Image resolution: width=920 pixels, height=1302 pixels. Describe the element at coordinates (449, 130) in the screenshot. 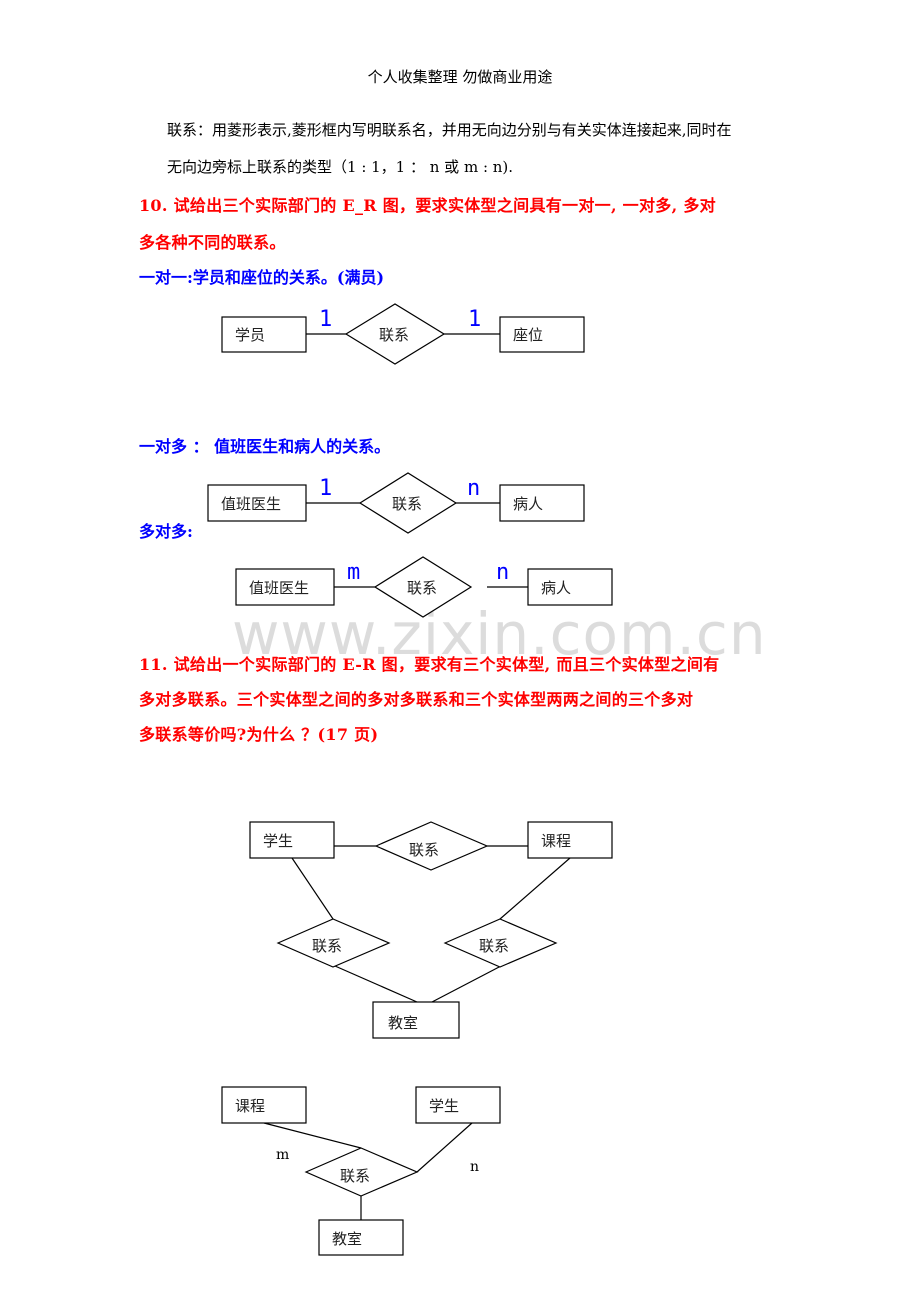

I see `intro-line-1: 联系：用菱形表示,菱形框内写明联系名，并用无向边分别与有关实体连接起来,同时在` at that location.